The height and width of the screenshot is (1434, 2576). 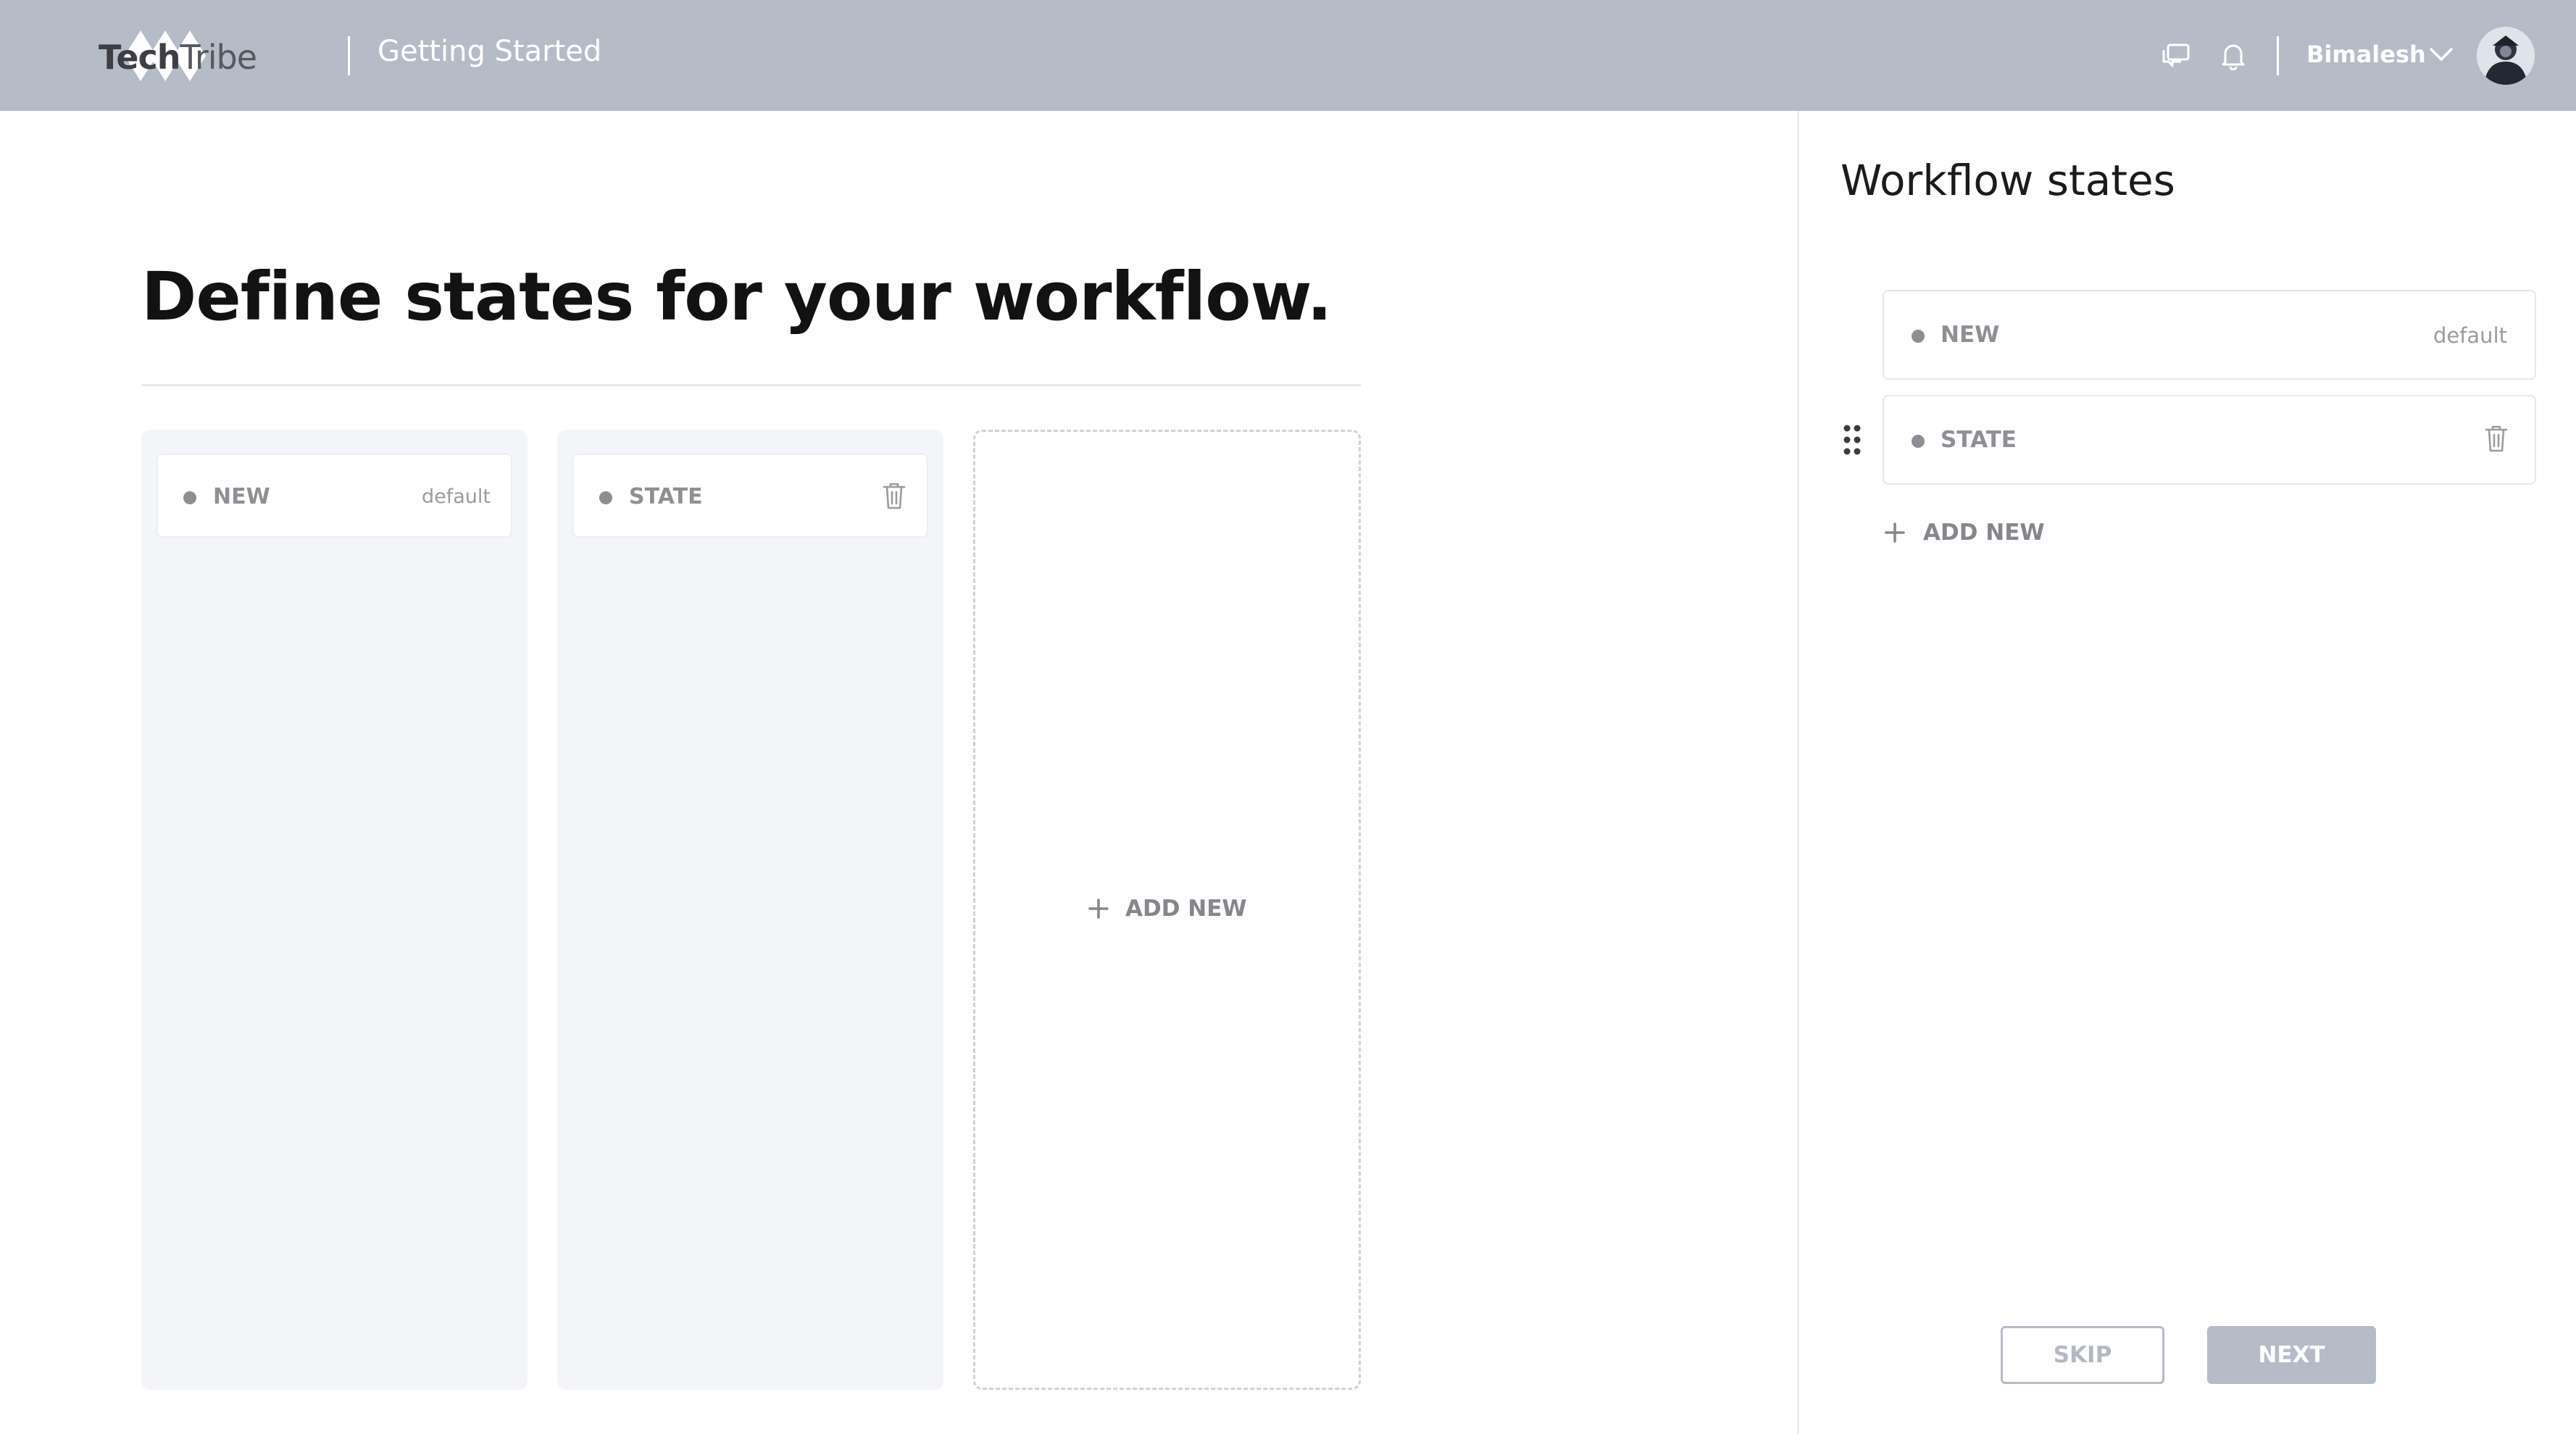 I want to click on header-divider, so click(x=349, y=55).